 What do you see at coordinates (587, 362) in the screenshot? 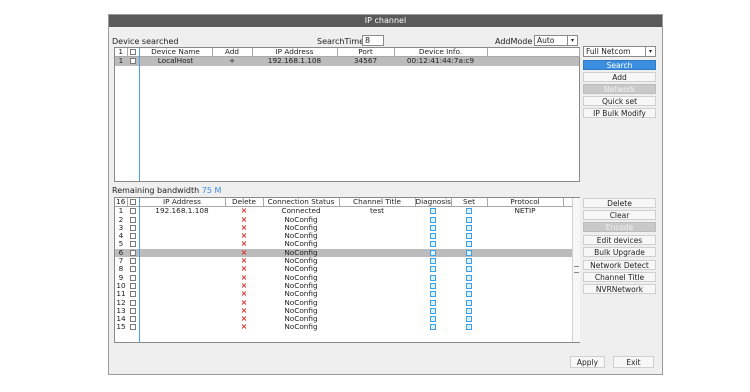
I see `apply-button: Apply` at bounding box center [587, 362].